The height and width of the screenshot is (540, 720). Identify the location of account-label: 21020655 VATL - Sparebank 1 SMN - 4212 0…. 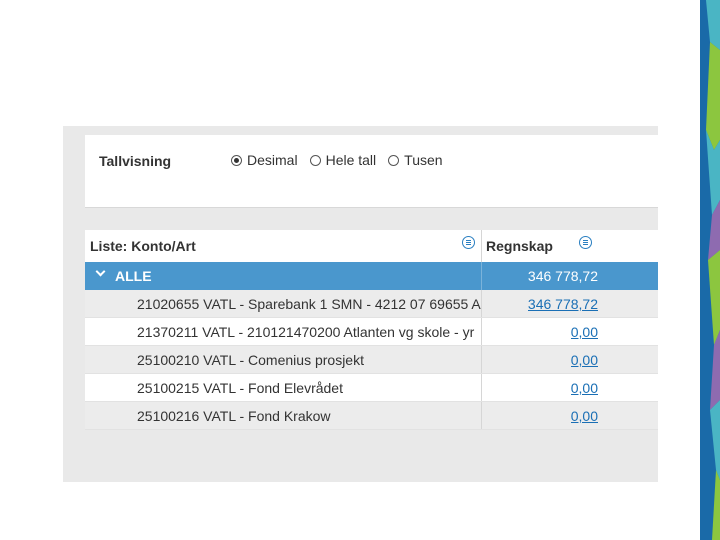
(309, 304).